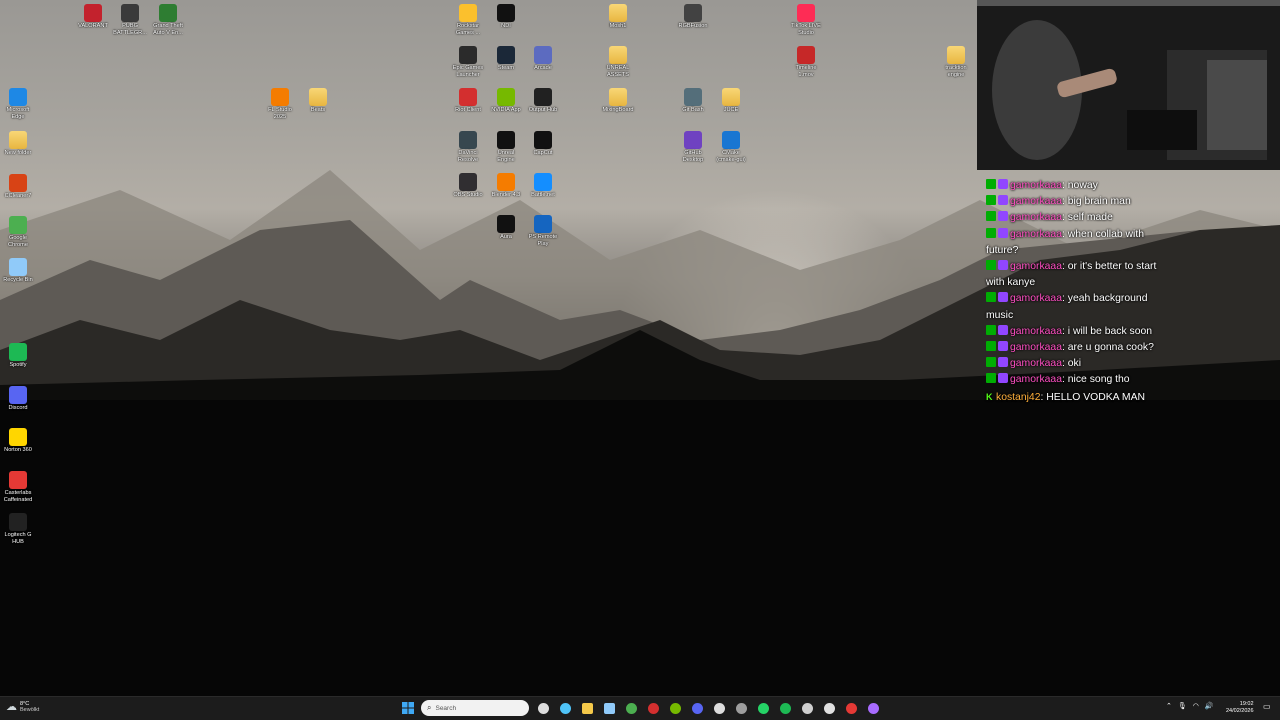 The width and height of the screenshot is (1280, 720). I want to click on spotify-icon, so click(785, 708).